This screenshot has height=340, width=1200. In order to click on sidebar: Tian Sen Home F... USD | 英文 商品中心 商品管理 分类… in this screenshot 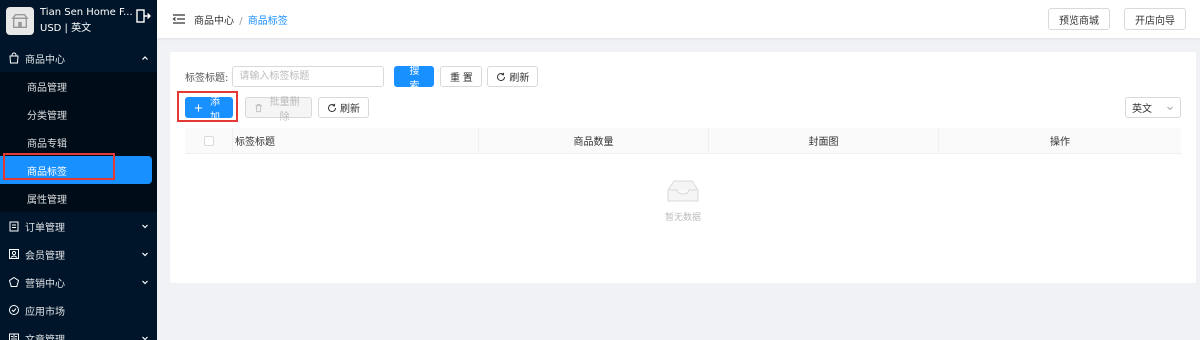, I will do `click(78, 170)`.